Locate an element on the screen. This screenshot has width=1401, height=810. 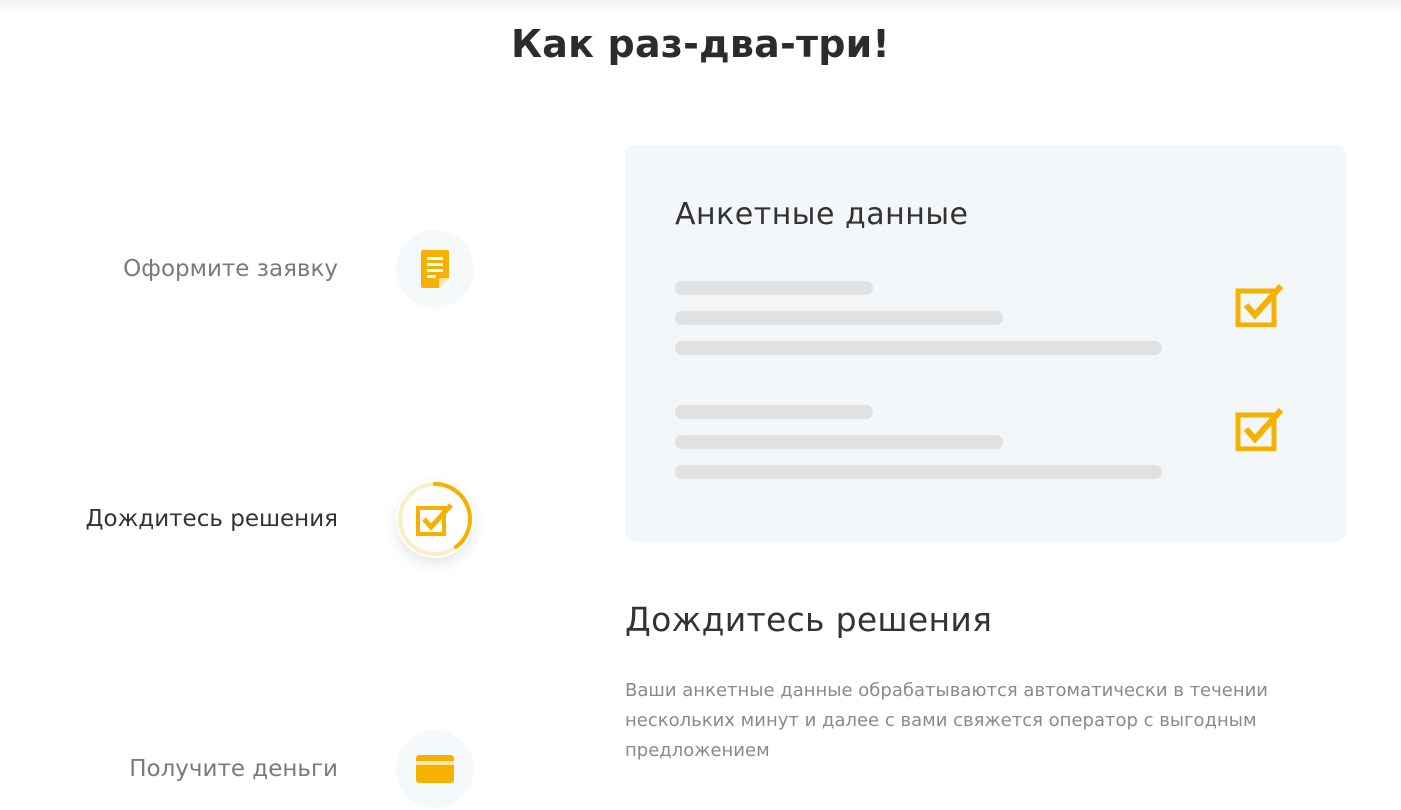
step-get-money: Получите деньги is located at coordinates (240, 767).